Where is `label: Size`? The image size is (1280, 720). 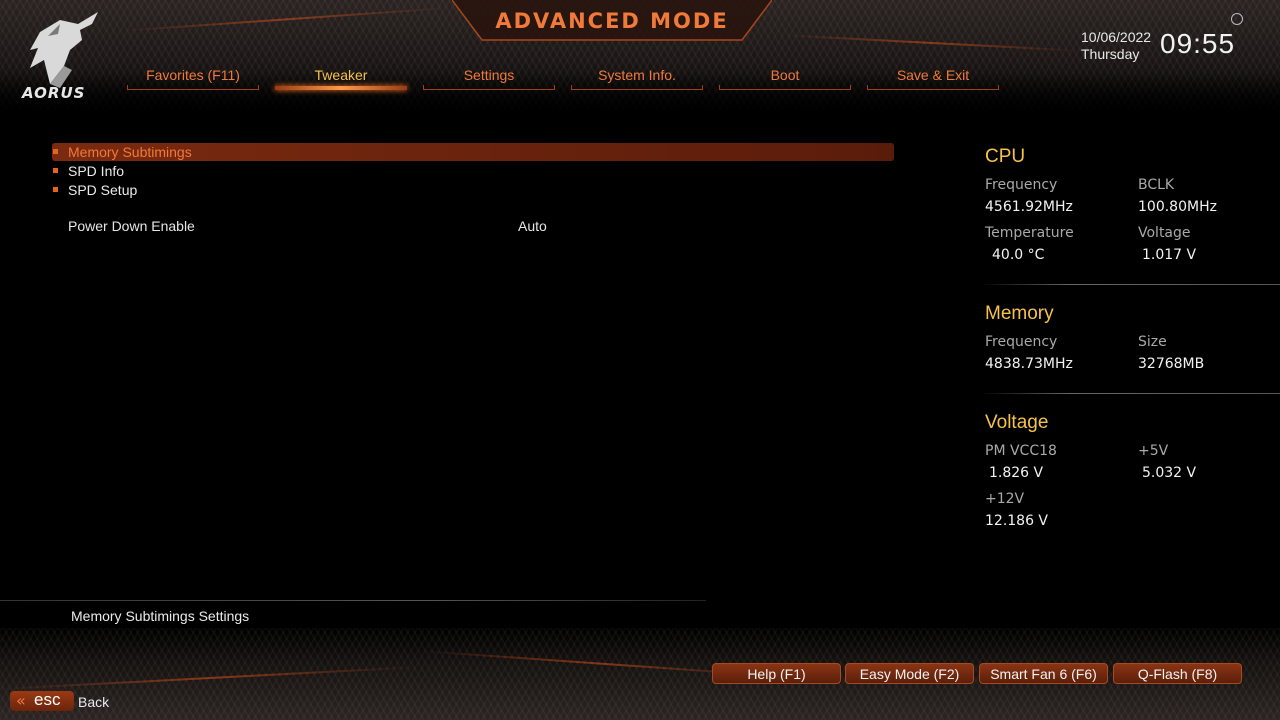
label: Size is located at coordinates (1152, 342).